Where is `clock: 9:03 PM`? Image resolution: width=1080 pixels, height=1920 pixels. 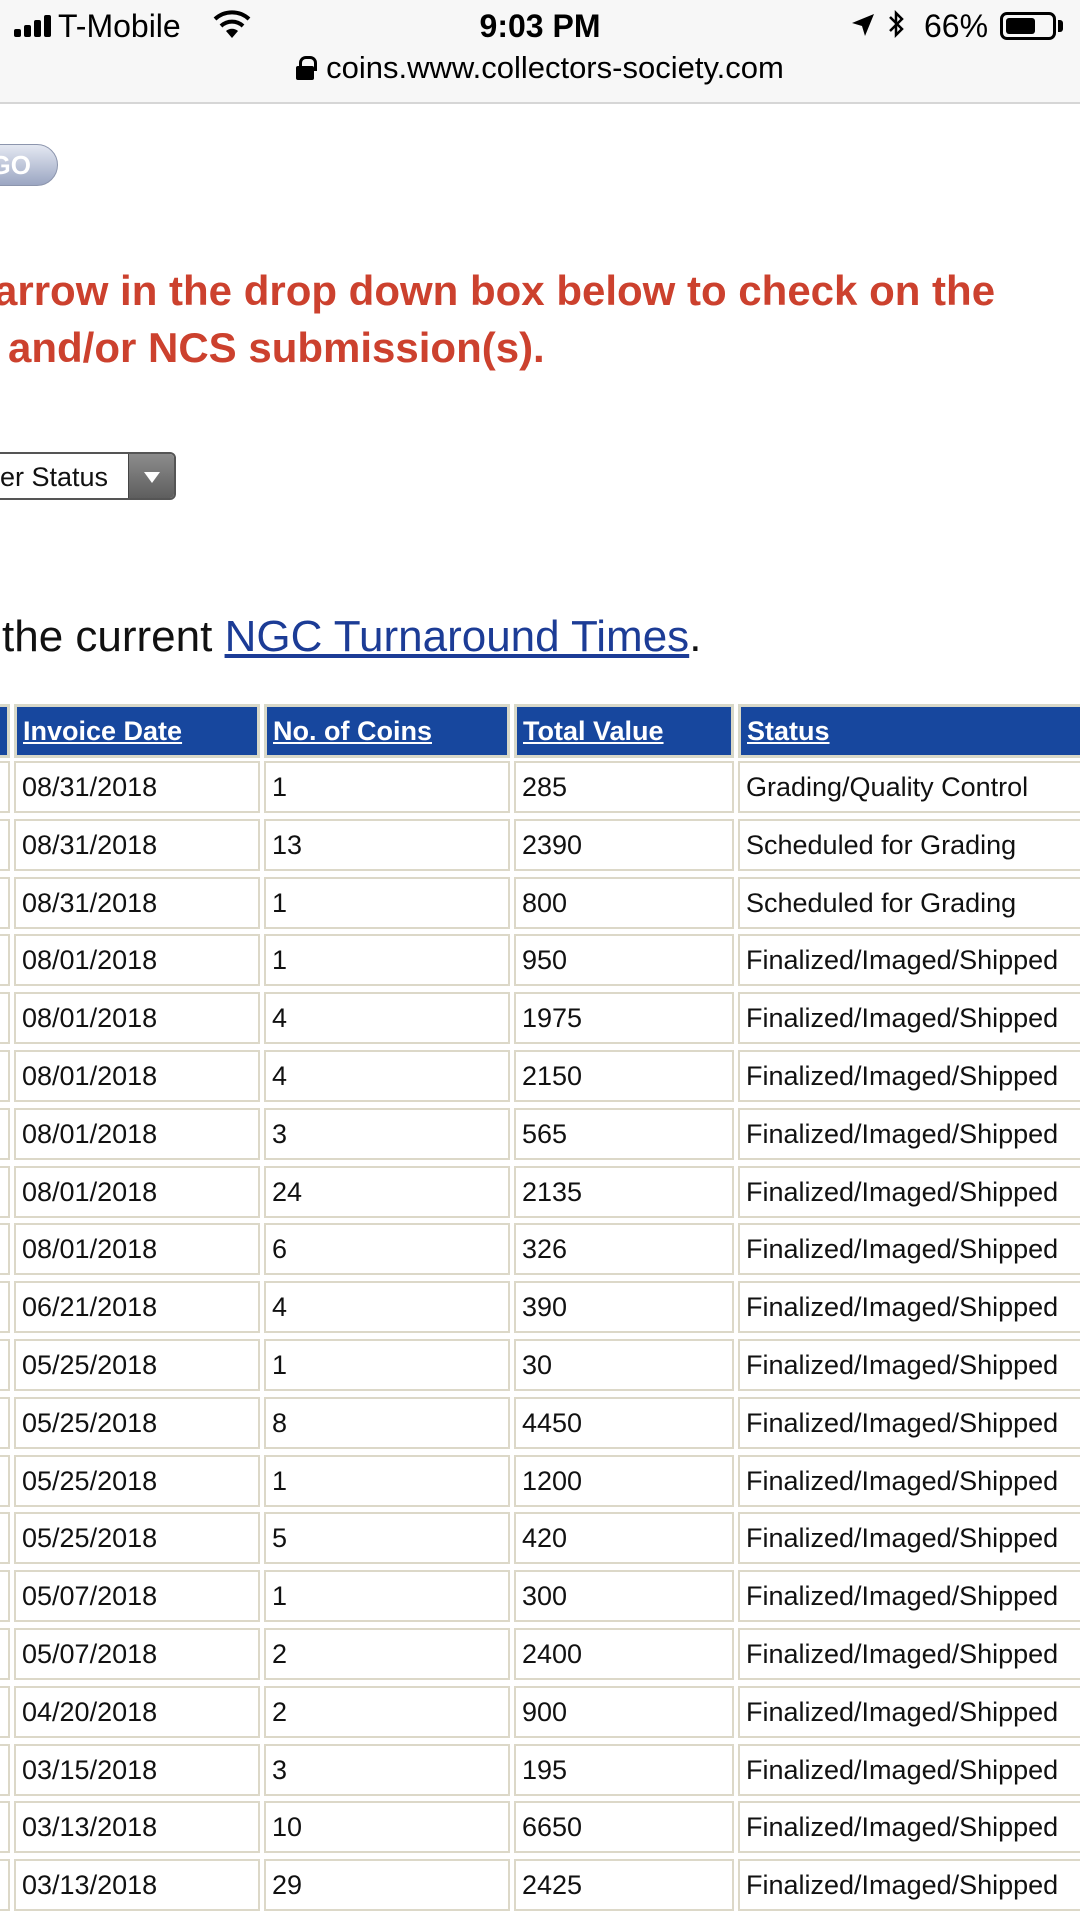 clock: 9:03 PM is located at coordinates (540, 26).